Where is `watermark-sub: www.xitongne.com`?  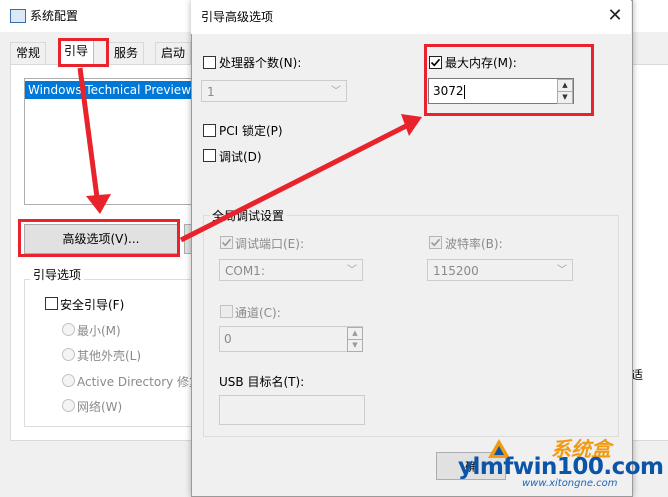
watermark-sub: www.xitongne.com is located at coordinates (570, 483).